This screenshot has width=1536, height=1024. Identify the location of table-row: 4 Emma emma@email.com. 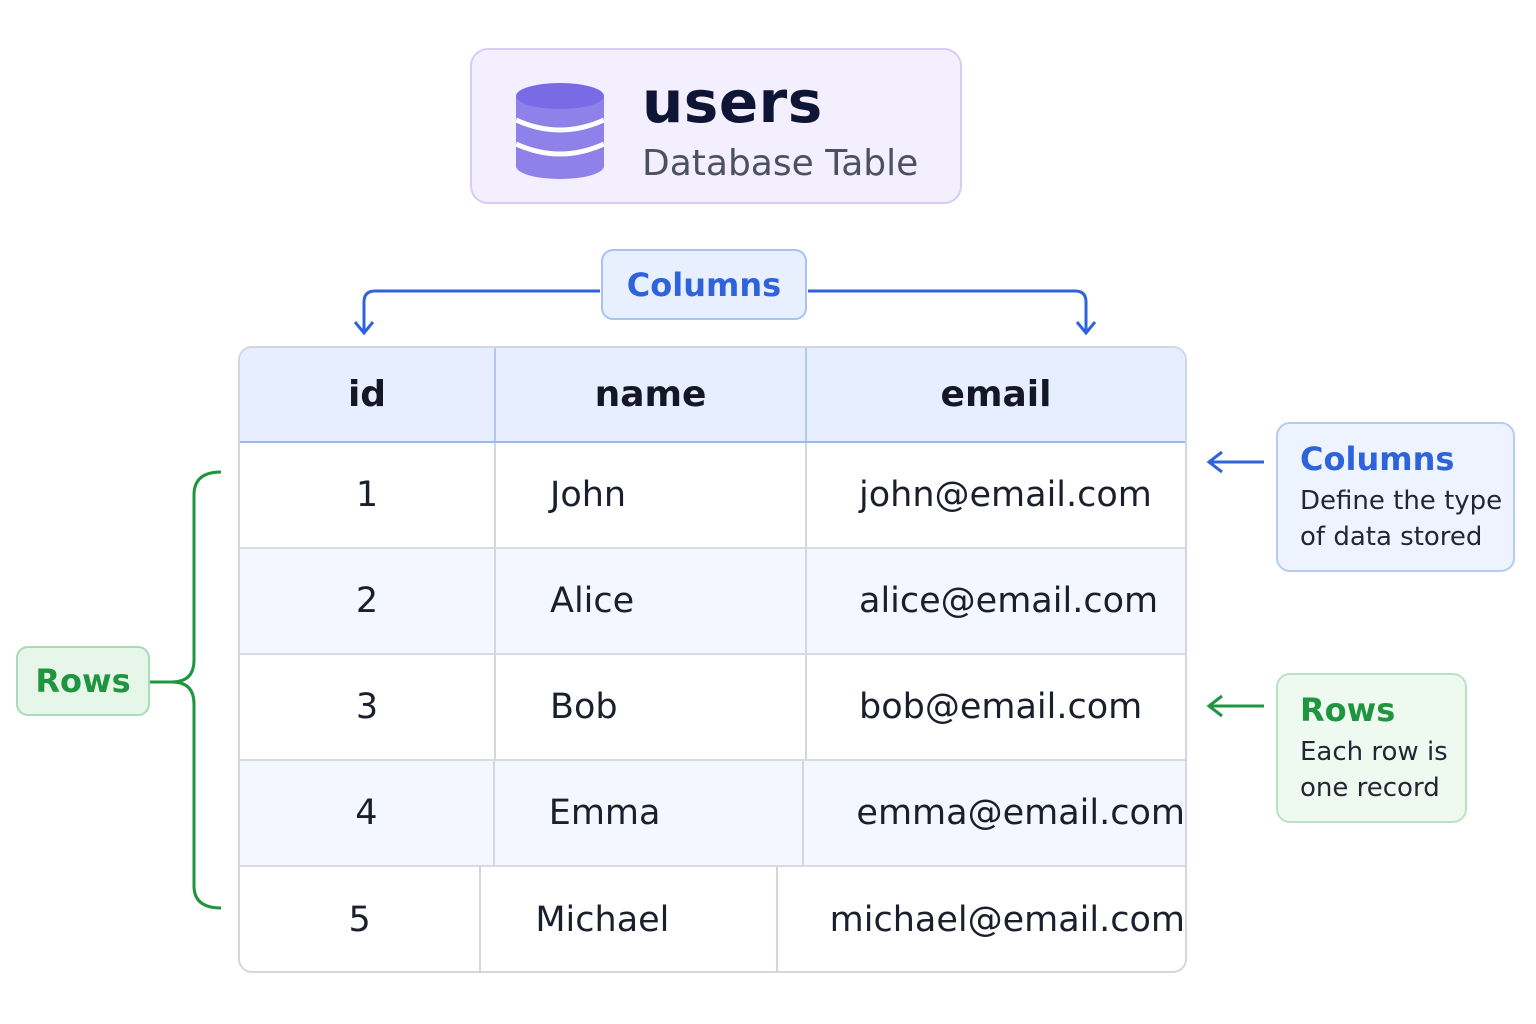
(712, 814).